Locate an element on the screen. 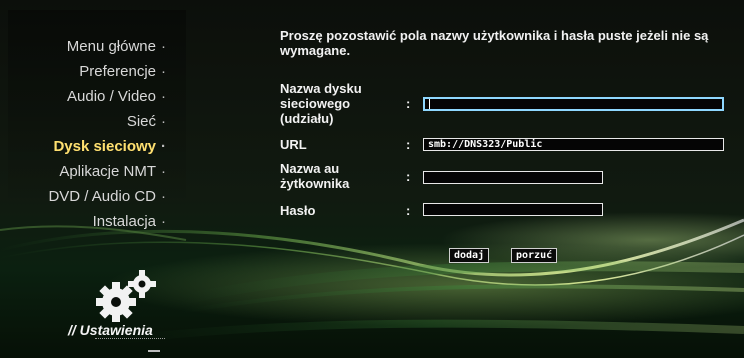 The width and height of the screenshot is (744, 358). password-colon: : is located at coordinates (408, 210).